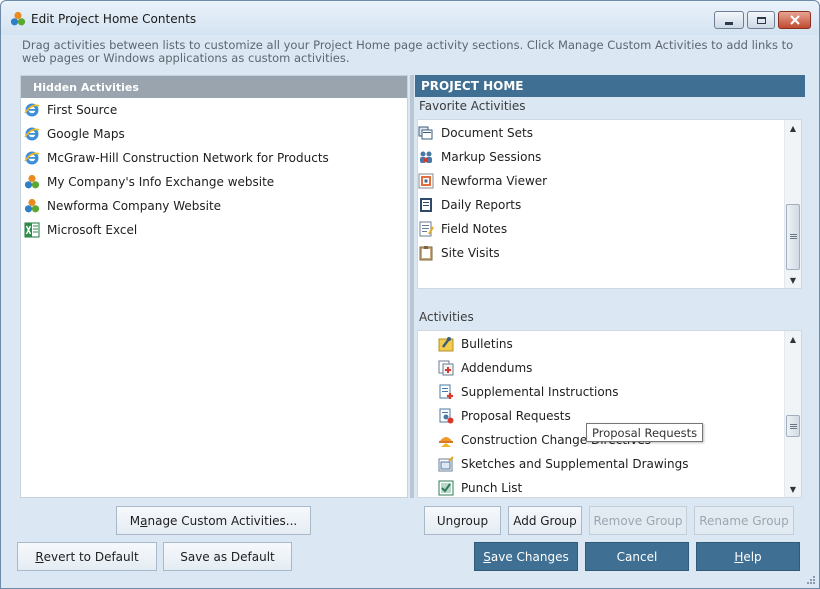  I want to click on activity-item-punch-list: Punch List, so click(480, 487).